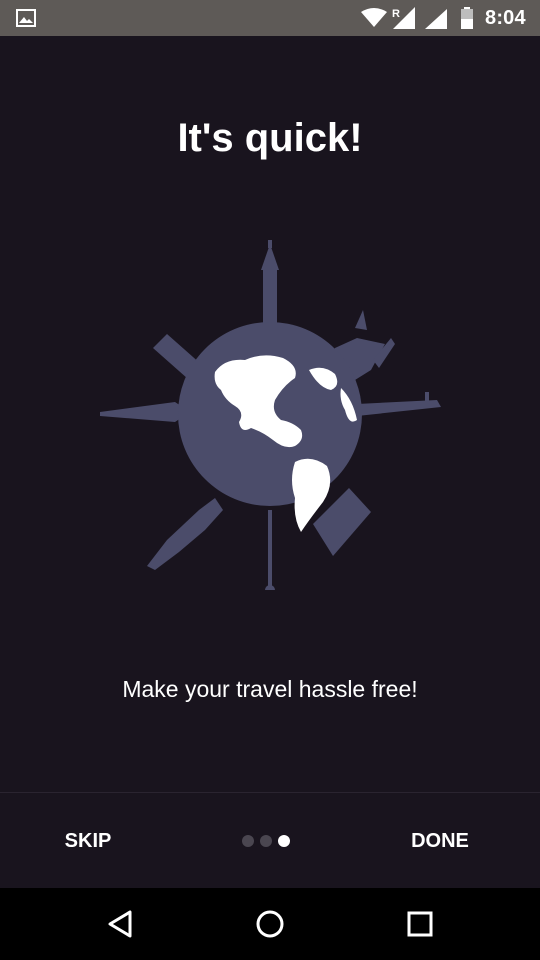 The image size is (540, 960). What do you see at coordinates (284, 841) in the screenshot?
I see `page-dot-3-active` at bounding box center [284, 841].